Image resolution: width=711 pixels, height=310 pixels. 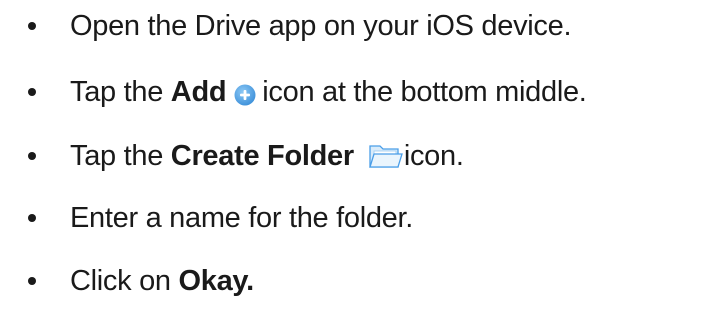 I want to click on step-text-bold: Create Folder, so click(x=262, y=155).